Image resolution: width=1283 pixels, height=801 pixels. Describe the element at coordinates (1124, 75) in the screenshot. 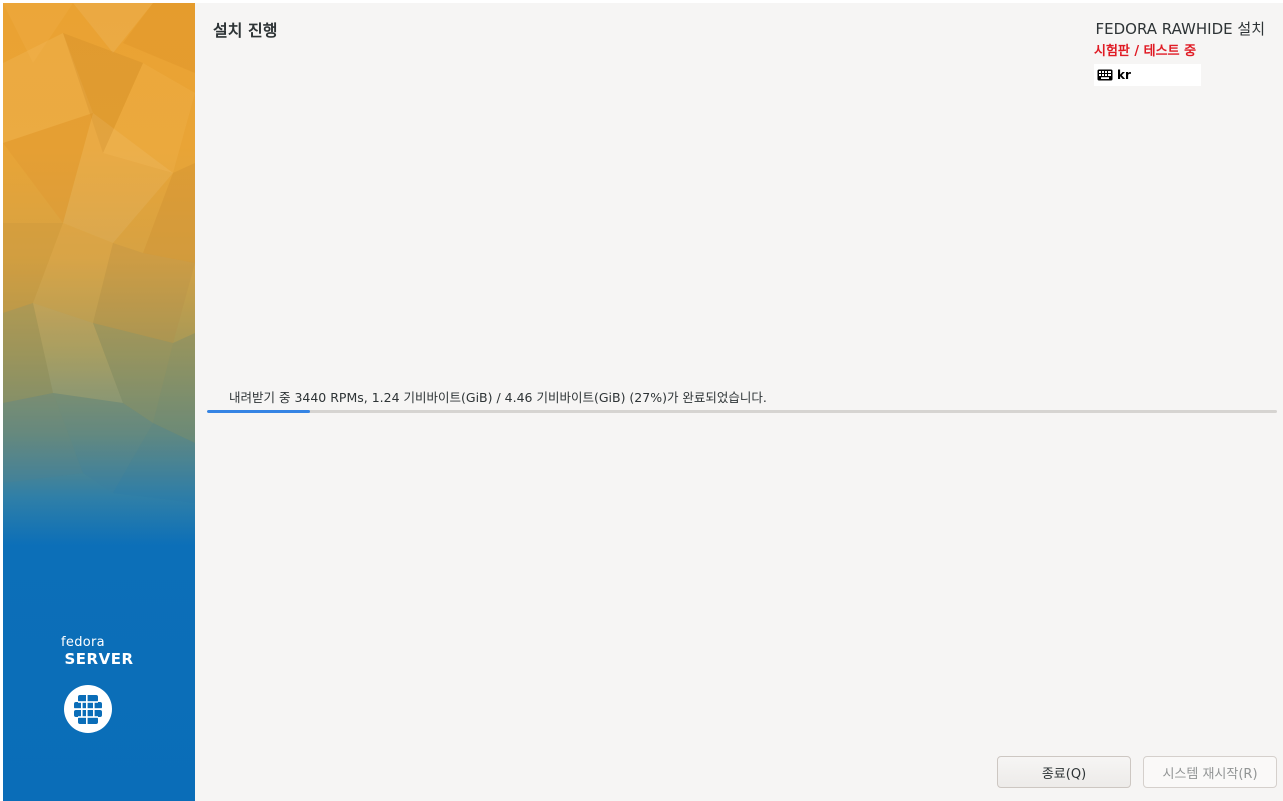

I see `keyboard-layout-label: kr` at that location.